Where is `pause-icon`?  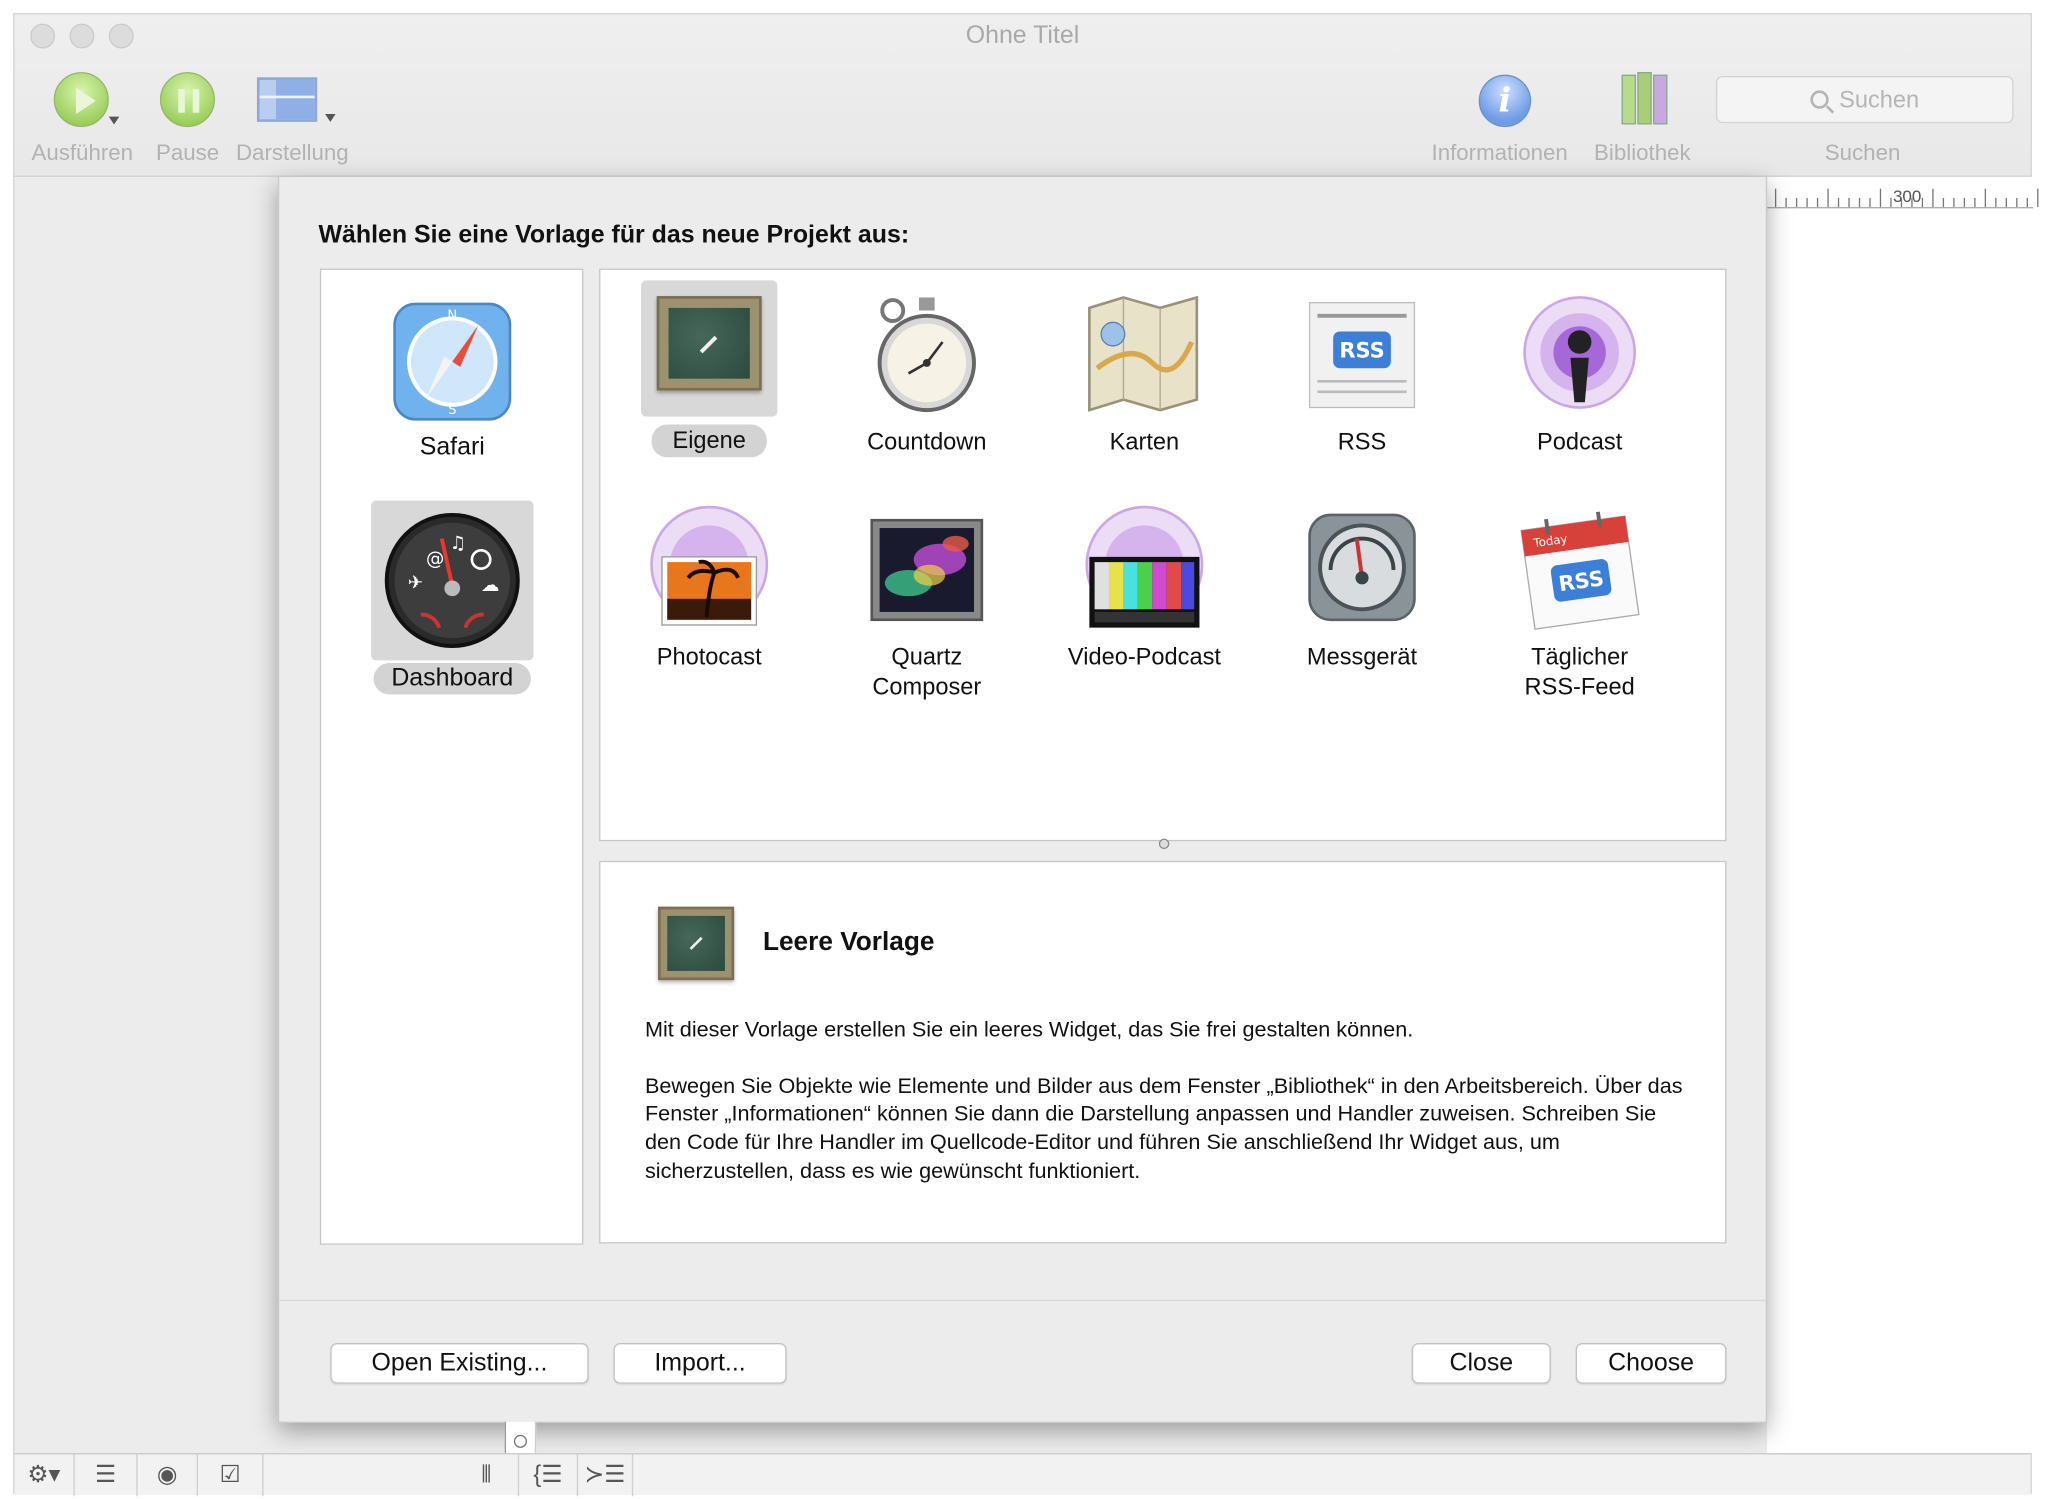
pause-icon is located at coordinates (187, 100).